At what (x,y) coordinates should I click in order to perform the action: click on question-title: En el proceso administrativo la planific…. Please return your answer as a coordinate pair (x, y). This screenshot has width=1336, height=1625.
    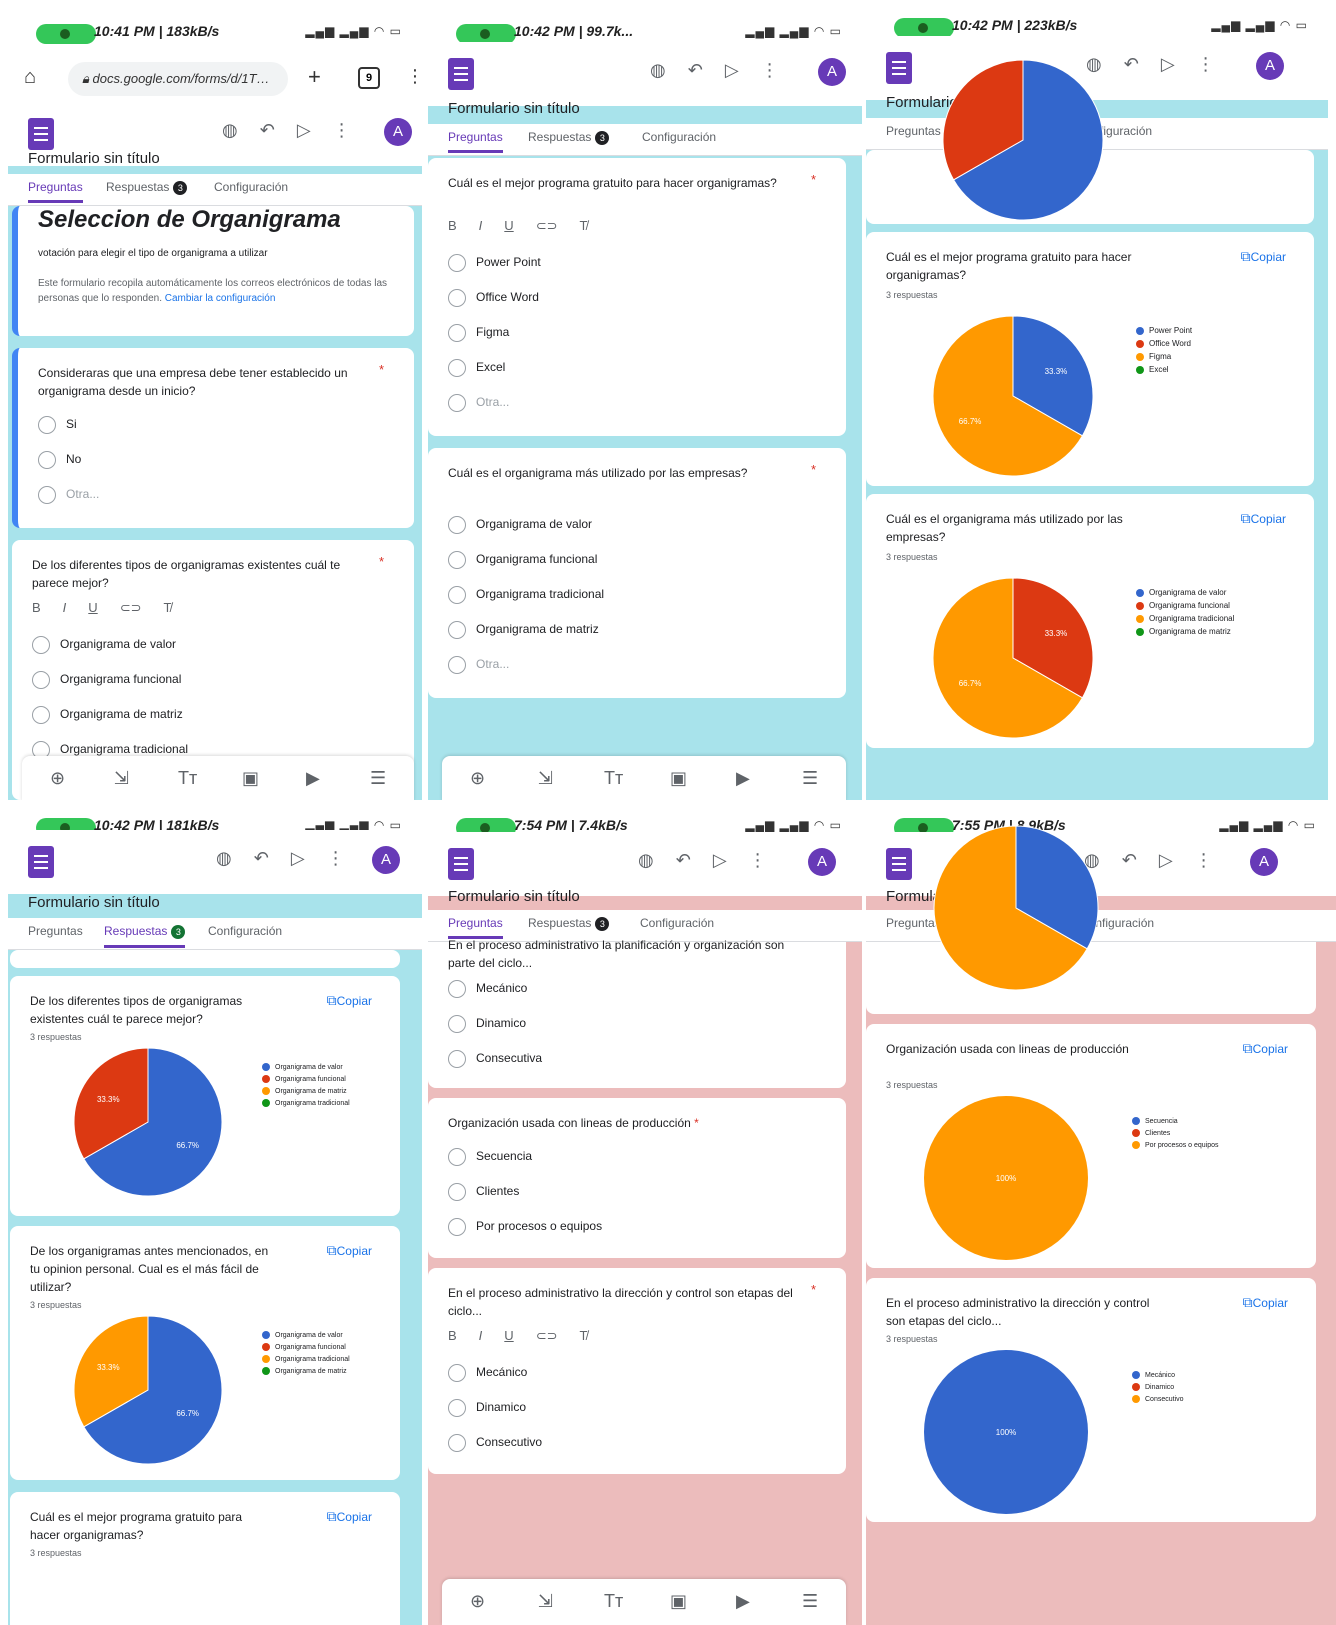
    Looking at the image, I should click on (627, 954).